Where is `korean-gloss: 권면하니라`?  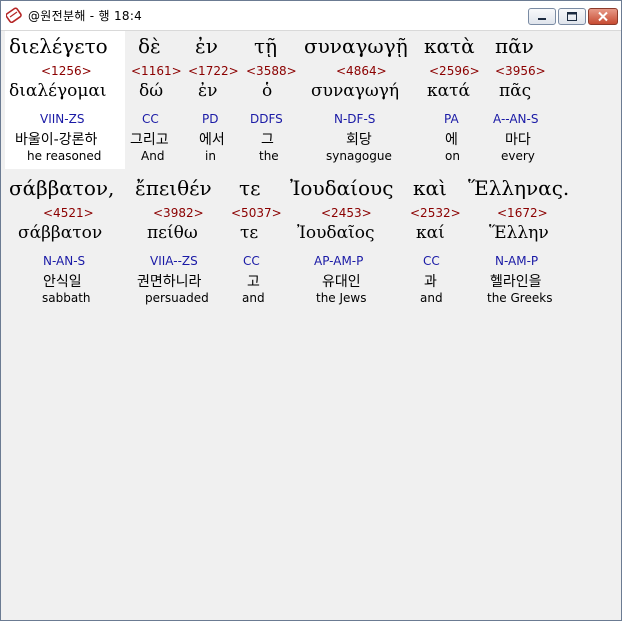
korean-gloss: 권면하니라 is located at coordinates (169, 282).